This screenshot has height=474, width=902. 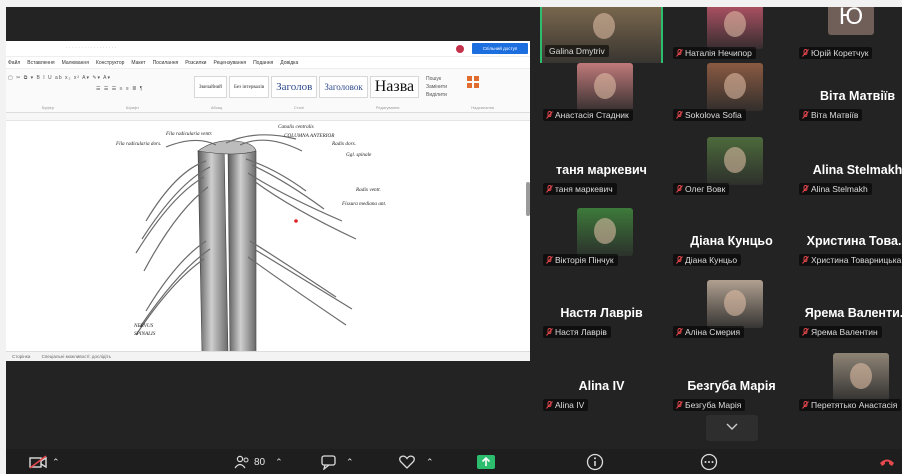 What do you see at coordinates (394, 87) in the screenshot?
I see `style-option: Назва` at bounding box center [394, 87].